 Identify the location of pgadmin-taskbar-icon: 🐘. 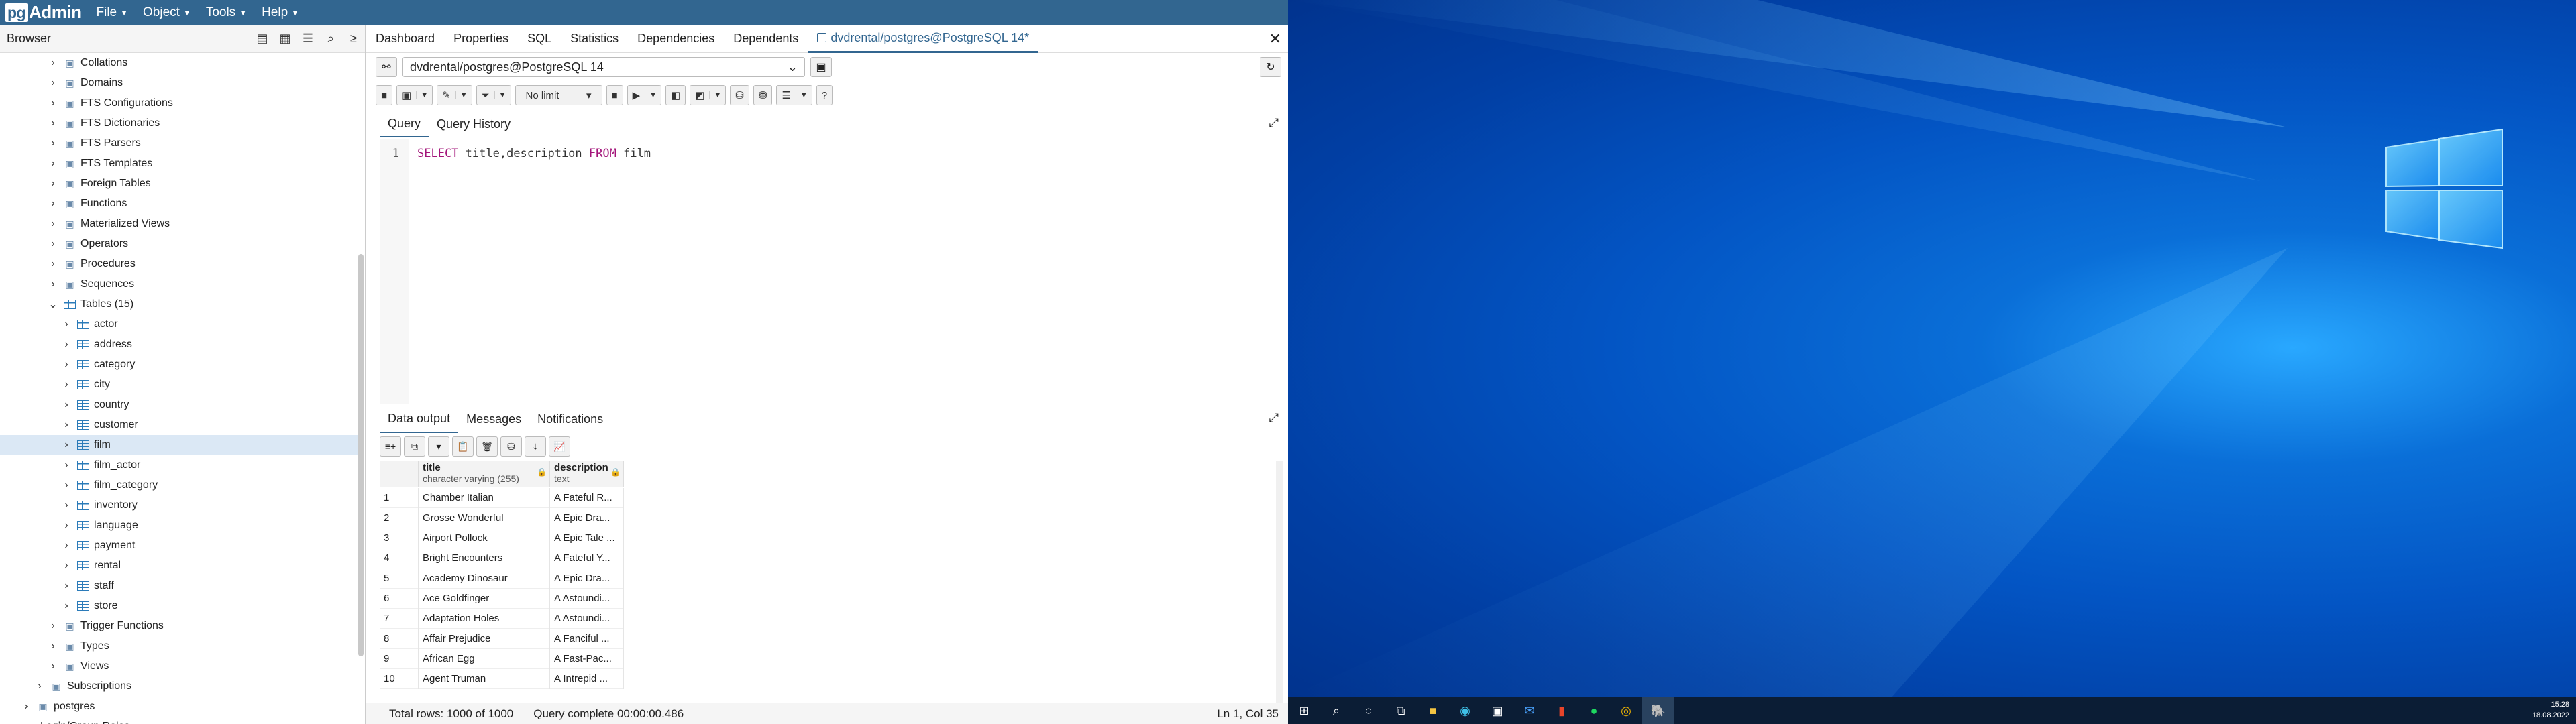
(1658, 710).